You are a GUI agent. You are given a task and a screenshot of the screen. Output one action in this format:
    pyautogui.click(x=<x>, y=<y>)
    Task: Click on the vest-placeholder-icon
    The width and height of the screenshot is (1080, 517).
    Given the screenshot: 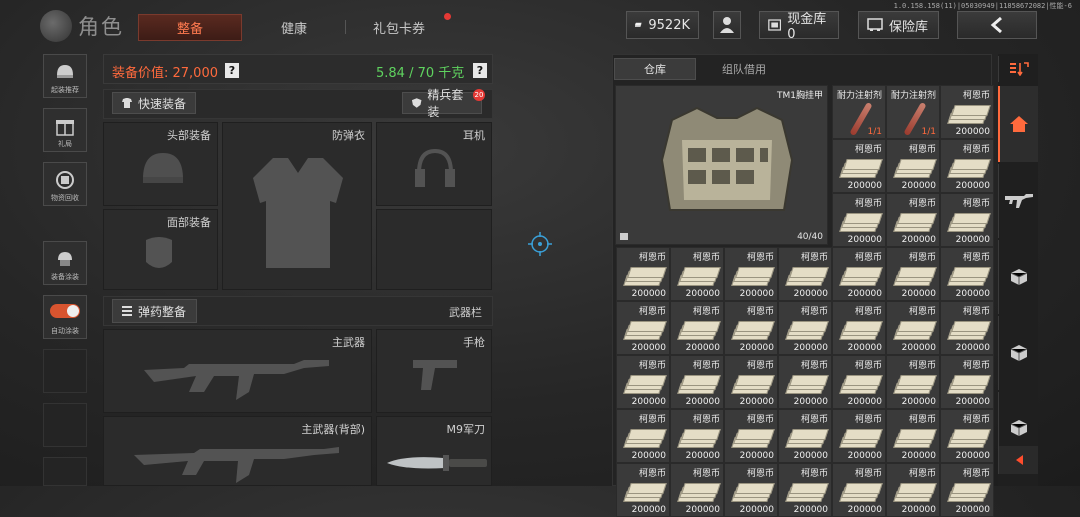 What is the action you would take?
    pyautogui.click(x=298, y=213)
    